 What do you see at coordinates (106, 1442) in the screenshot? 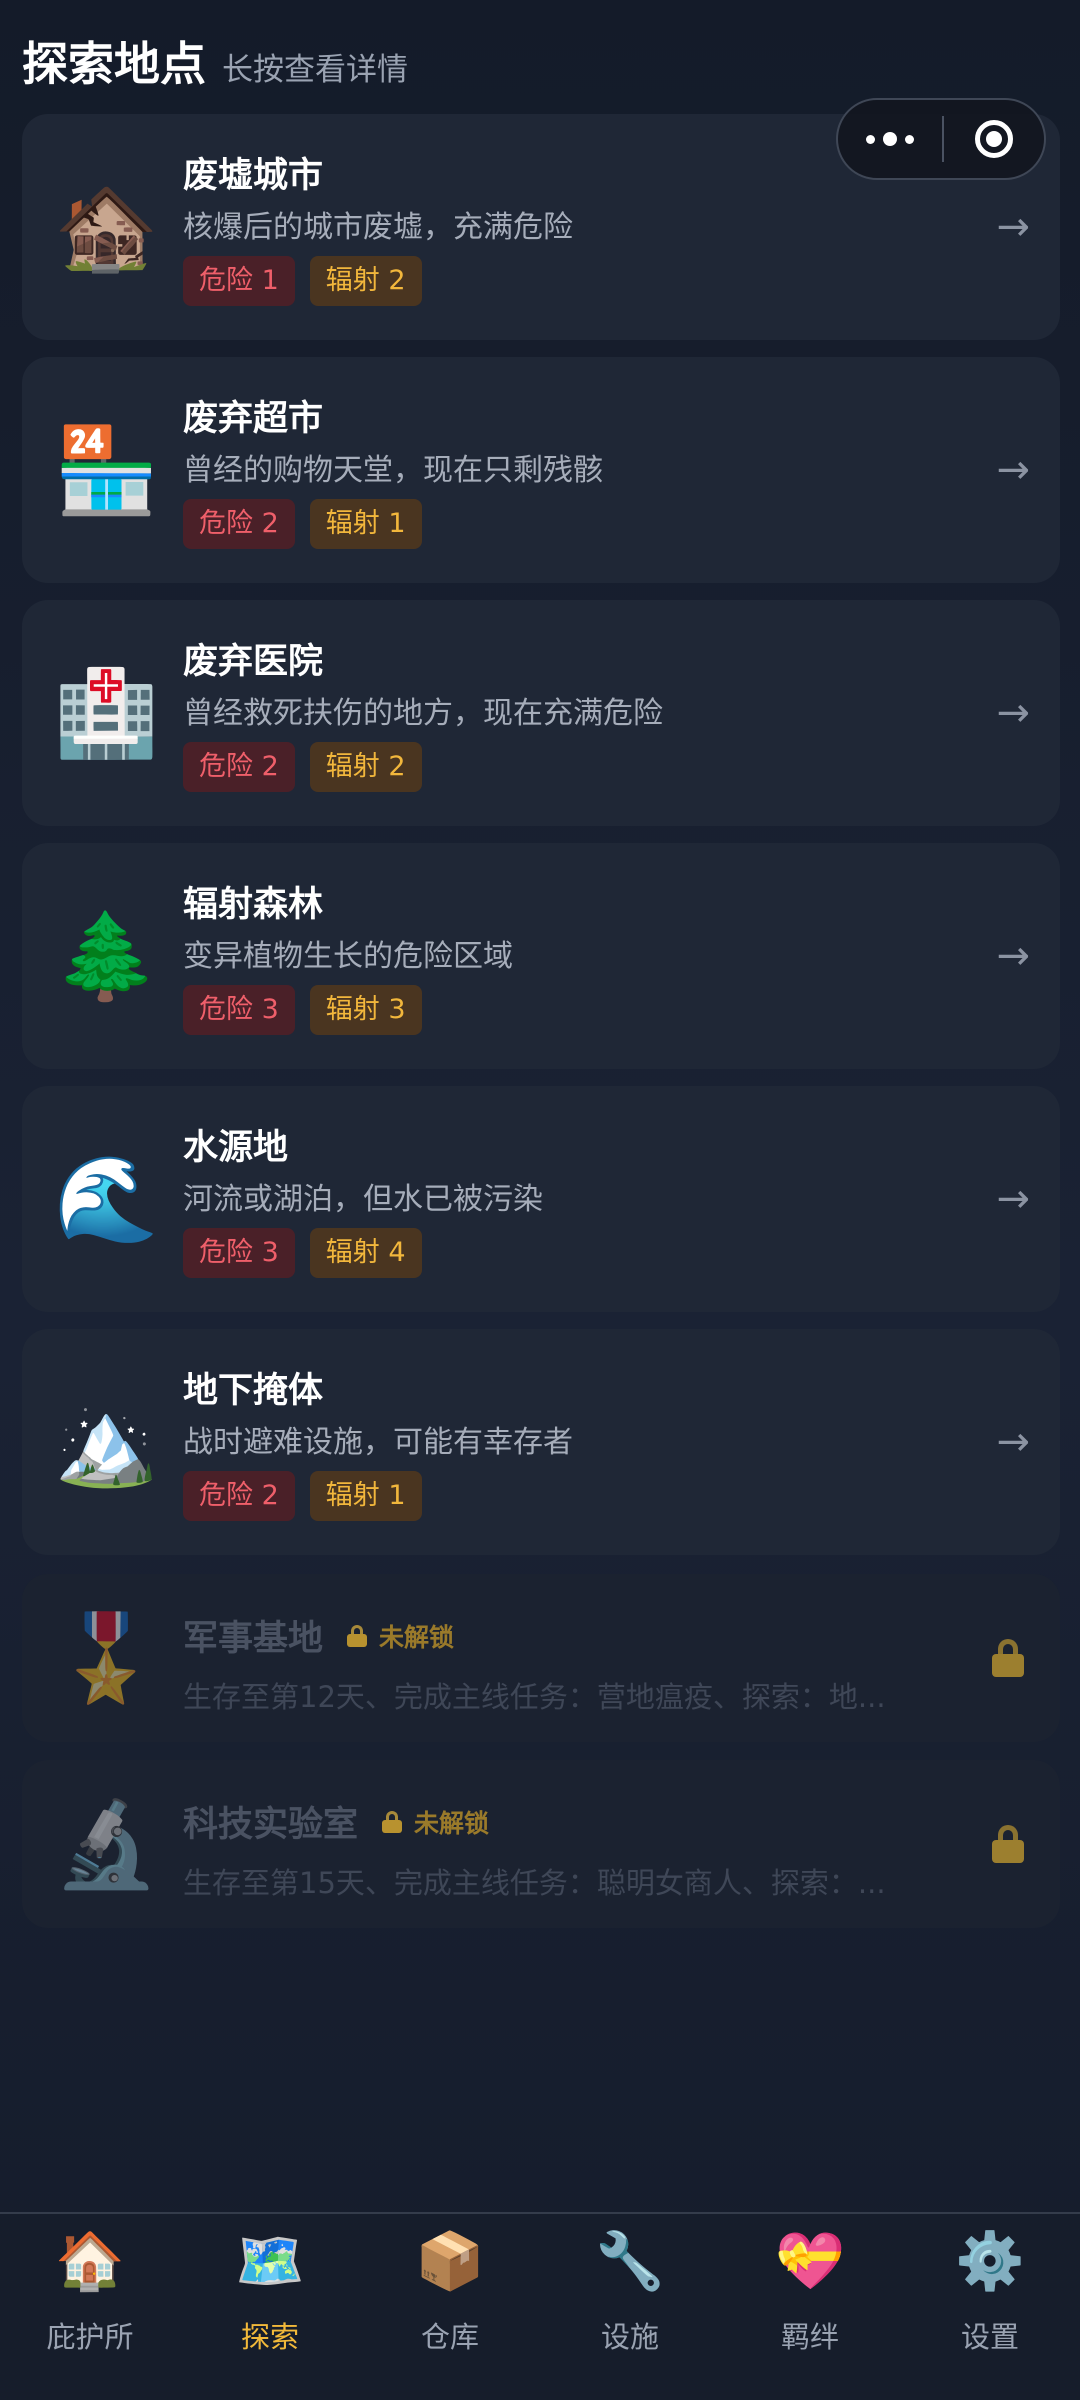
I see `snow-mountain-icon: 🏔️` at bounding box center [106, 1442].